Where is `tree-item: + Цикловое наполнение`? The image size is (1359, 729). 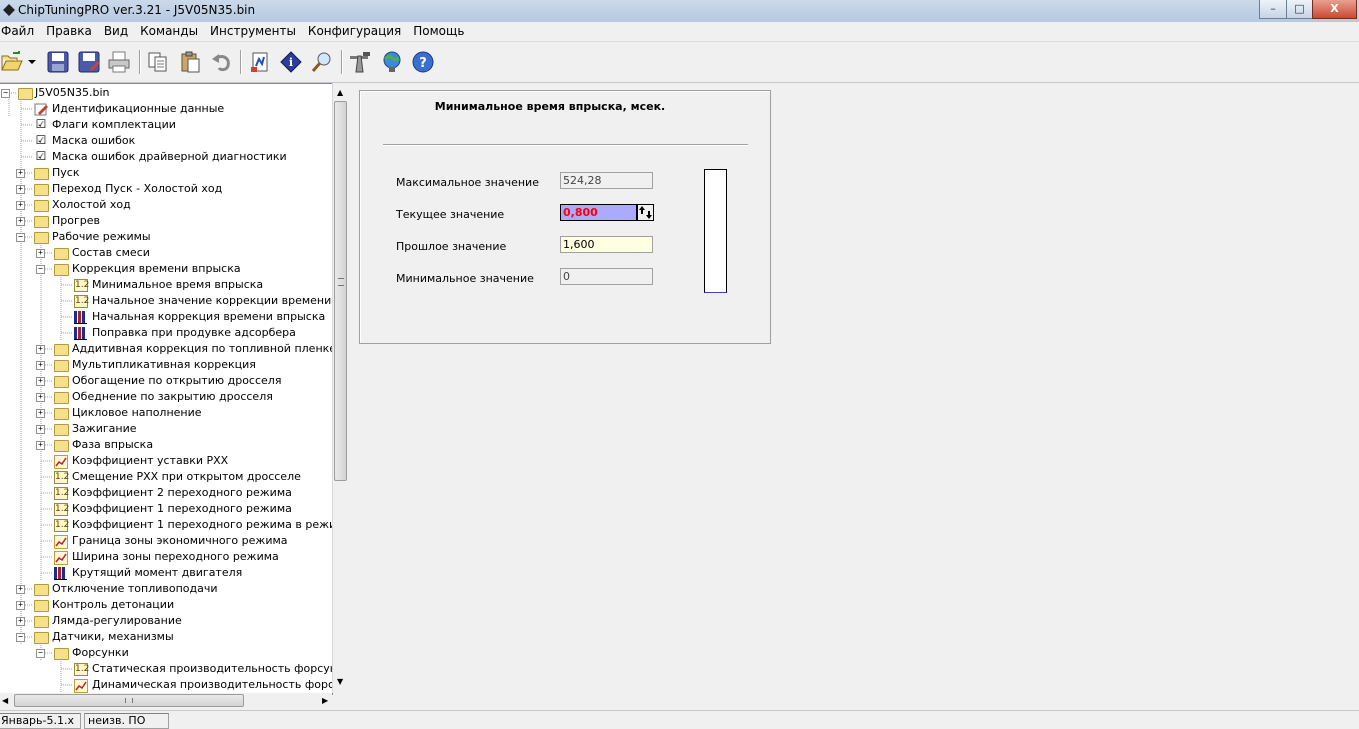
tree-item: + Цикловое наполнение is located at coordinates (166, 413).